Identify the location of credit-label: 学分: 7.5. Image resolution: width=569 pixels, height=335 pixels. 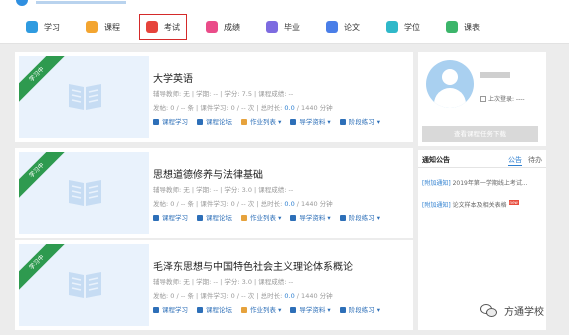
(238, 94).